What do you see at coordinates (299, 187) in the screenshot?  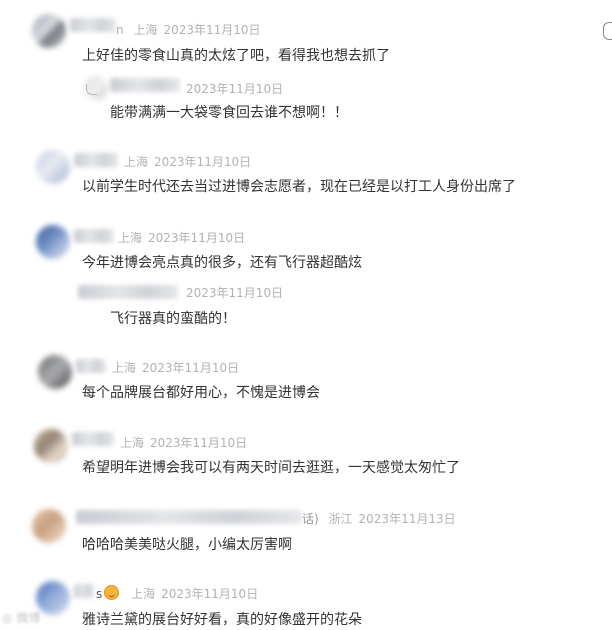 I see `comment-text: 以前学生时代还去当过进博会志愿者，现在已经是以打工人身份出席了` at bounding box center [299, 187].